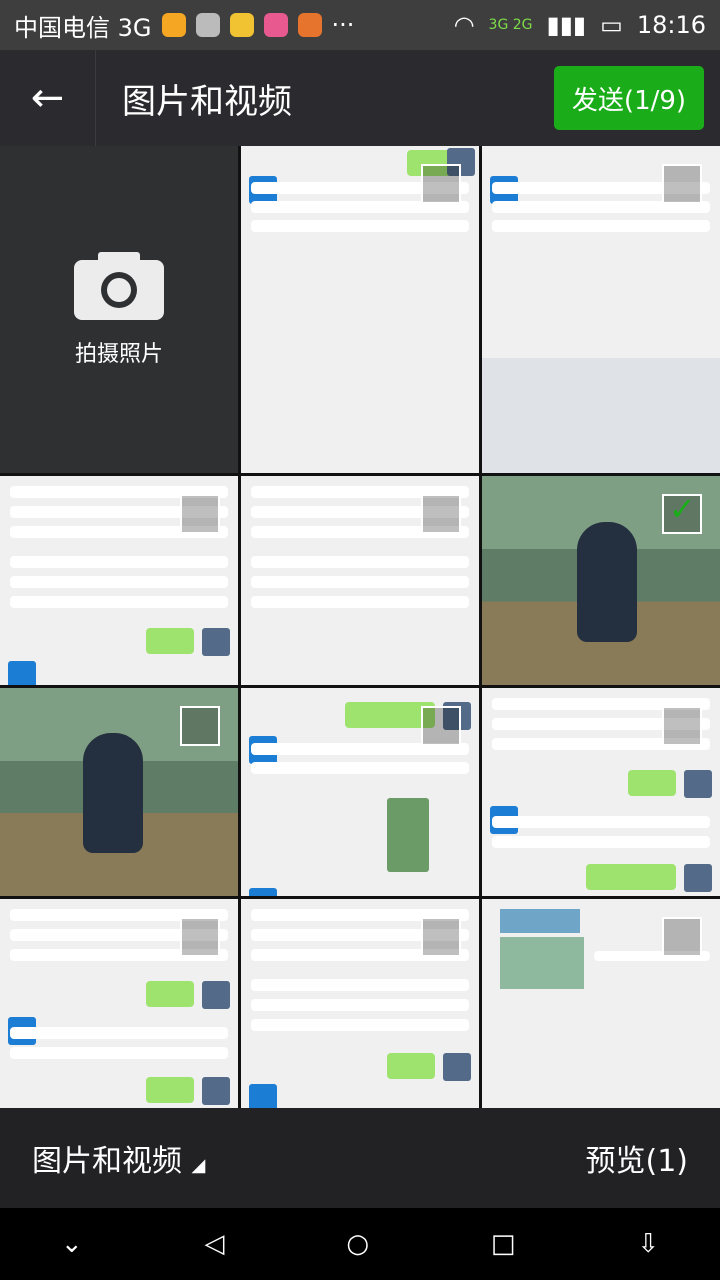  I want to click on back-button: ←, so click(48, 98).